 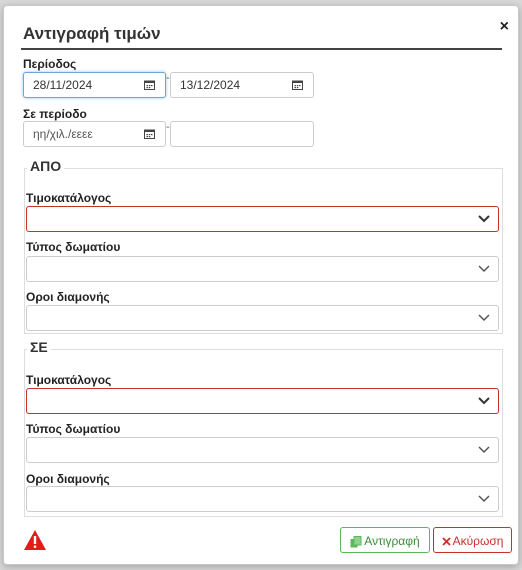 I want to click on cancel-button-label: Ακύρωση, so click(x=478, y=541).